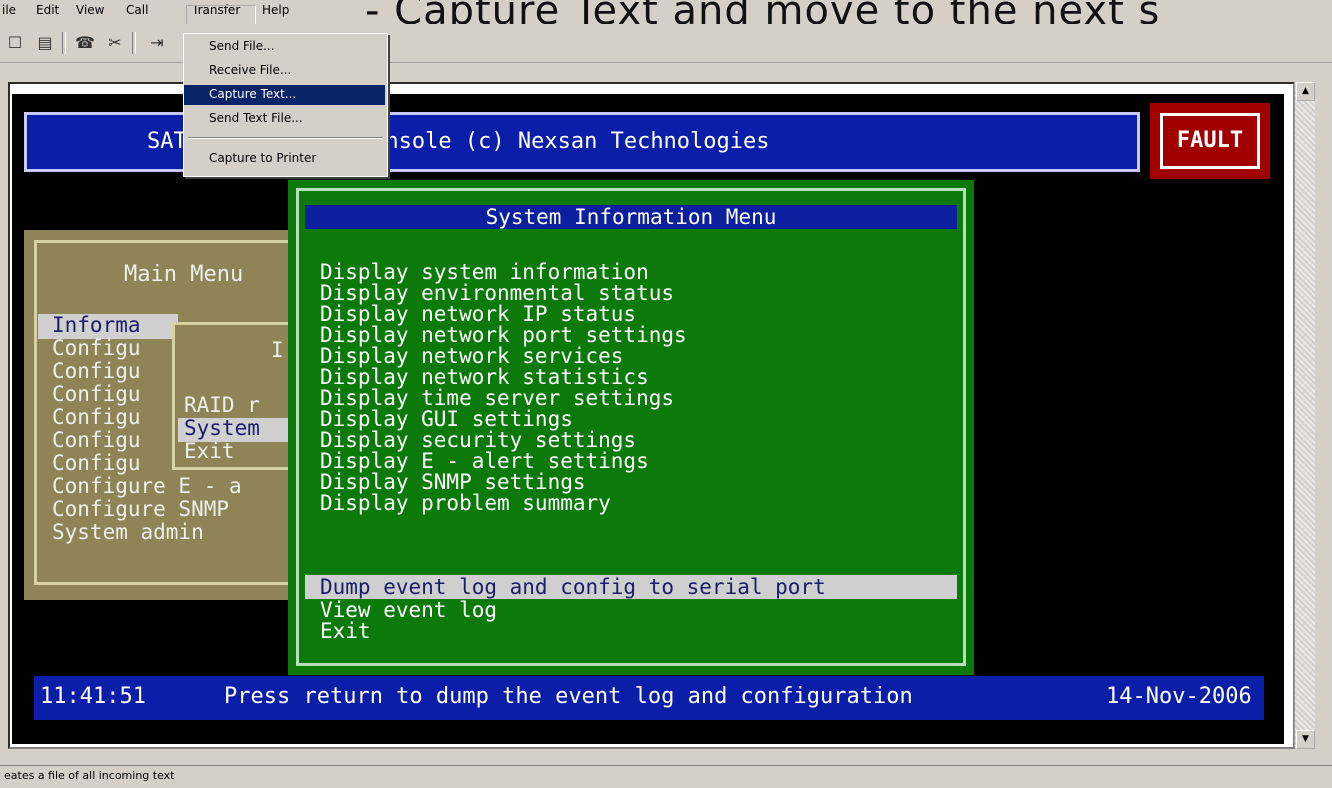  What do you see at coordinates (85, 43) in the screenshot?
I see `dial-icon: ☎` at bounding box center [85, 43].